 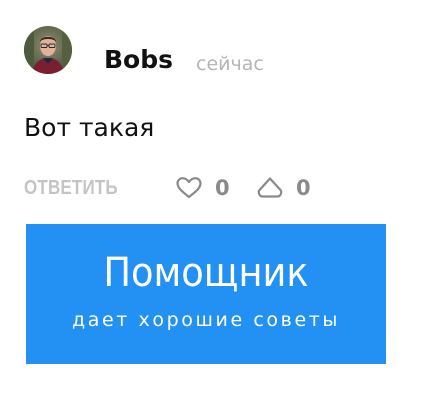 I want to click on like-count: 0, so click(x=222, y=188).